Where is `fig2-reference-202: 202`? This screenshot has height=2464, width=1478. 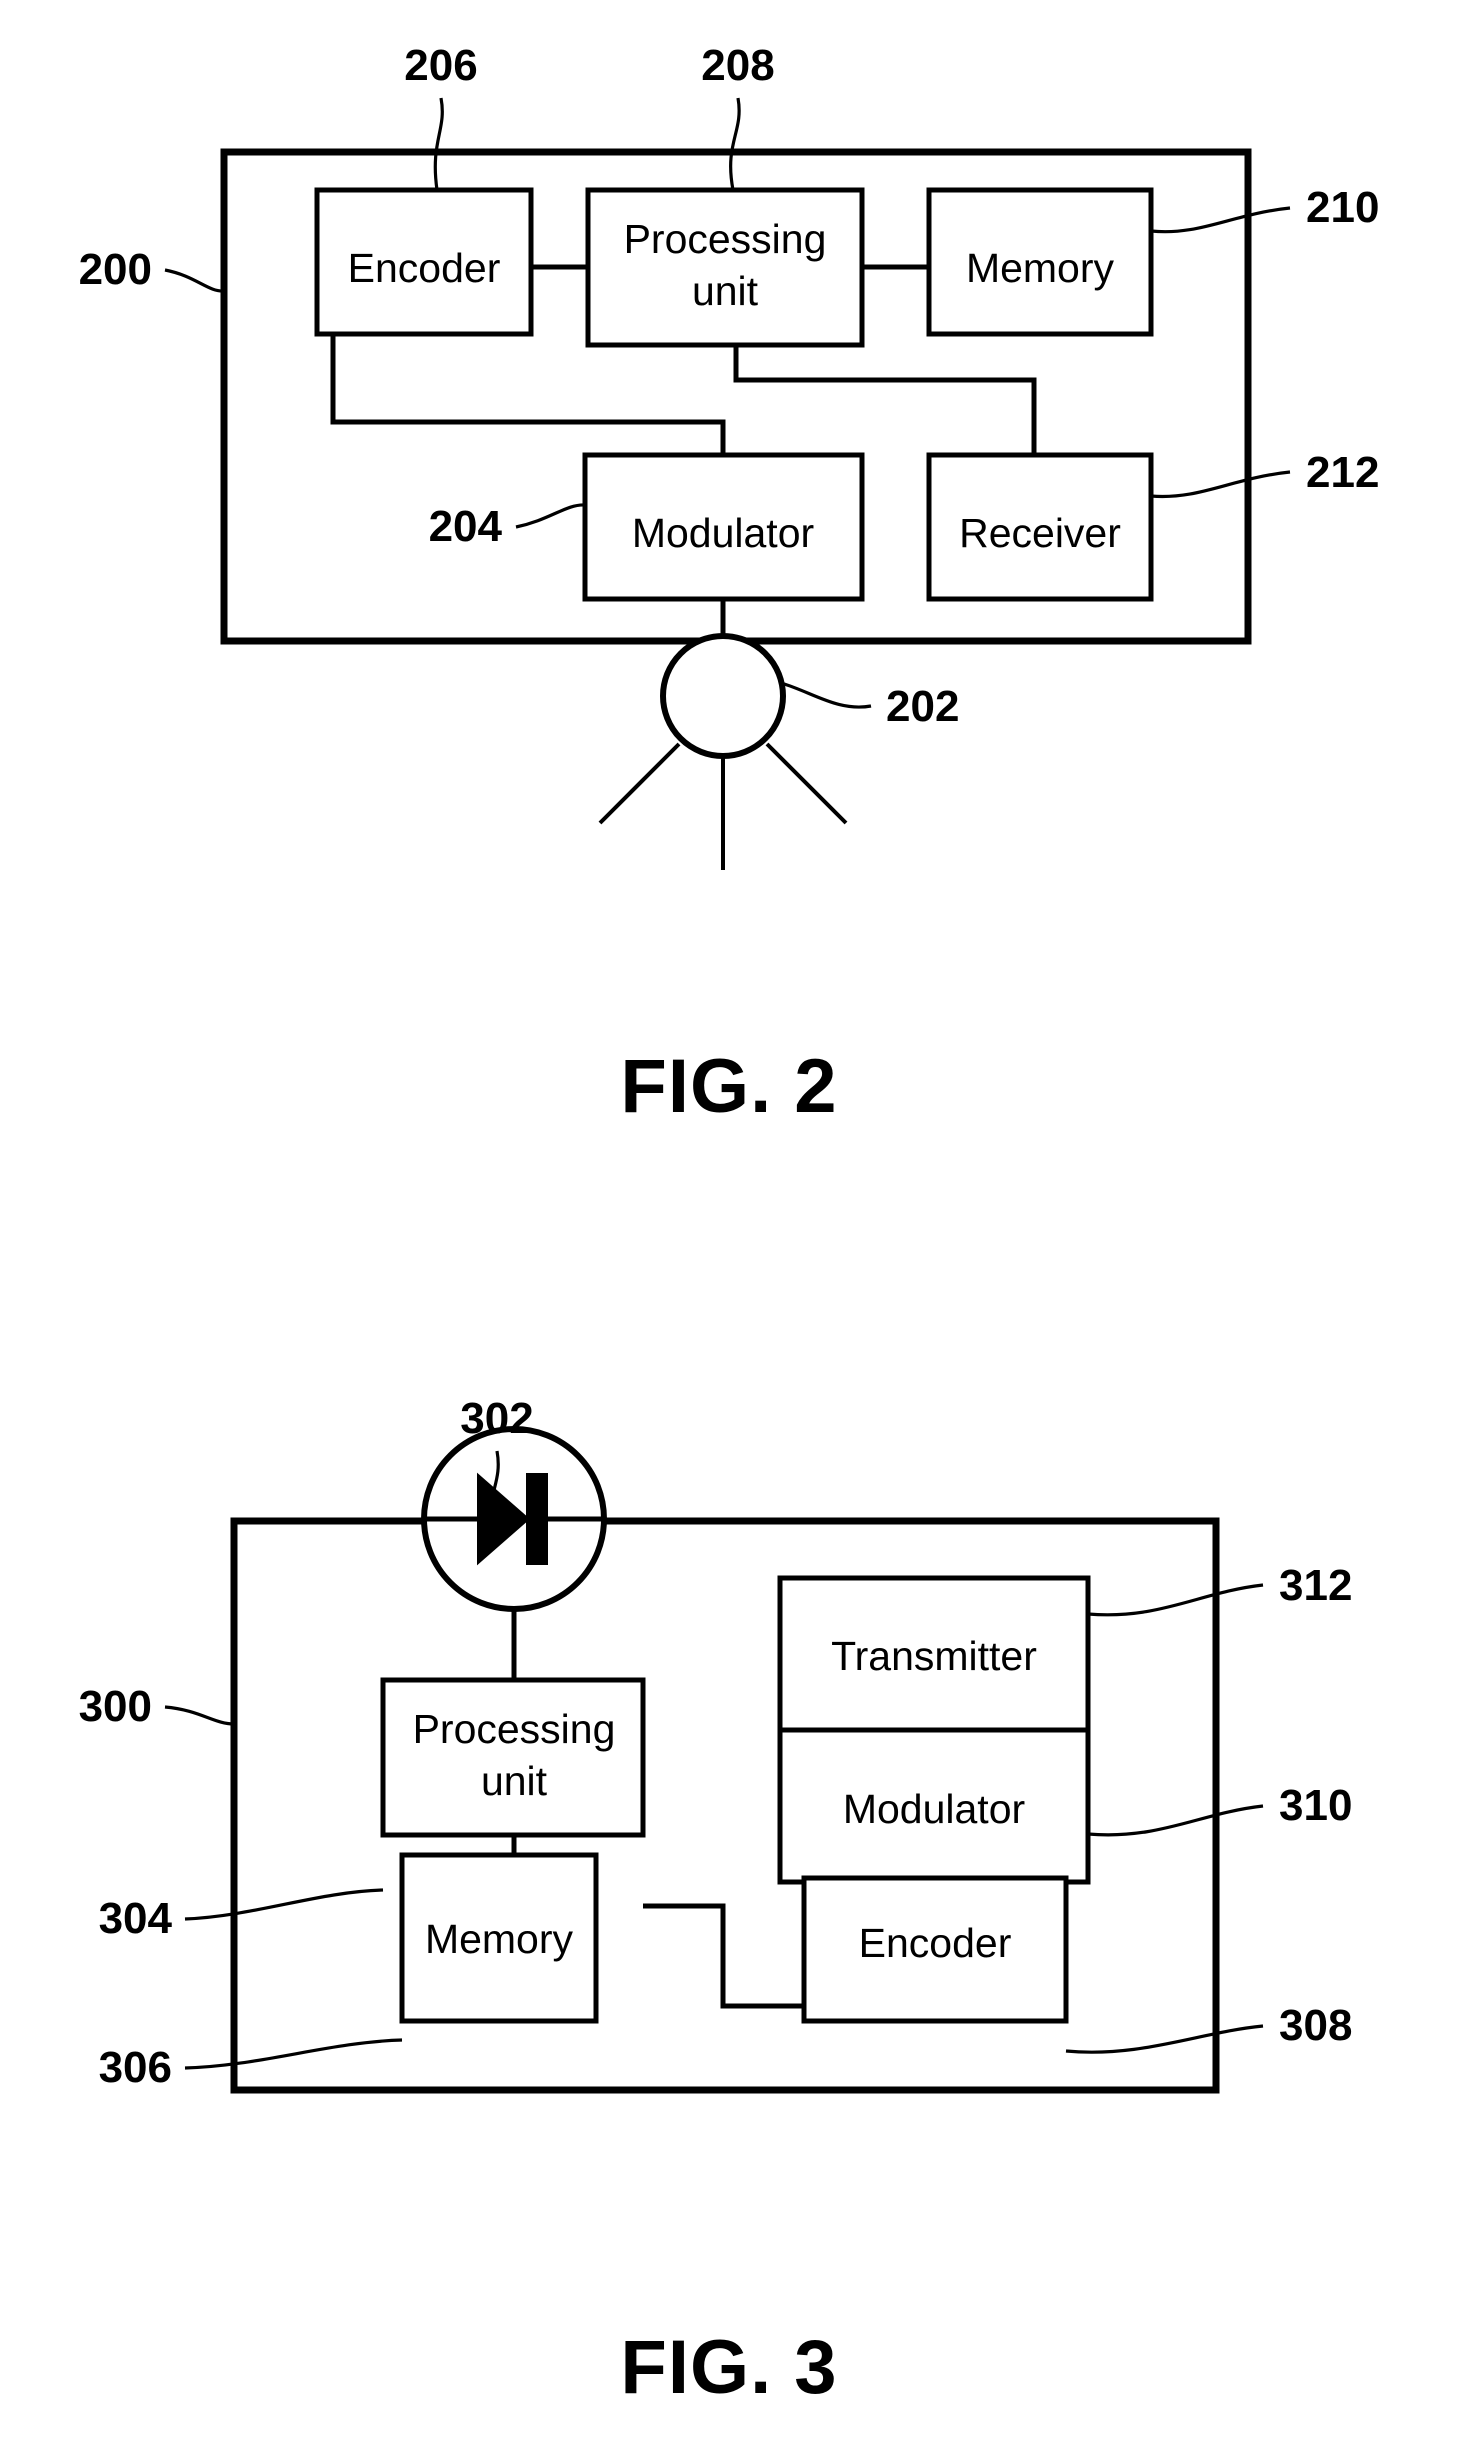
fig2-reference-202: 202 is located at coordinates (922, 706).